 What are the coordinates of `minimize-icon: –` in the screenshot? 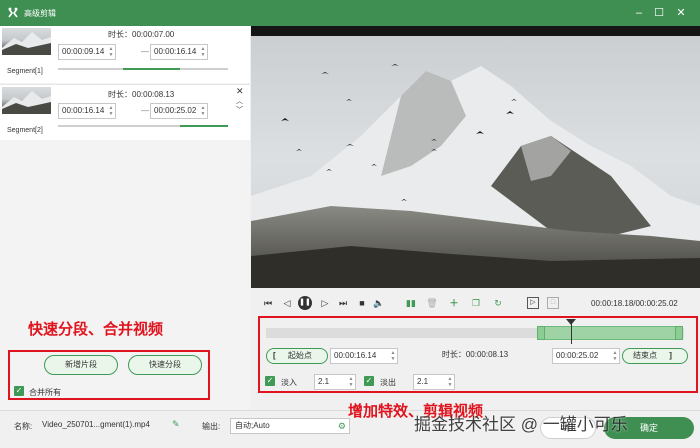 It's located at (639, 13).